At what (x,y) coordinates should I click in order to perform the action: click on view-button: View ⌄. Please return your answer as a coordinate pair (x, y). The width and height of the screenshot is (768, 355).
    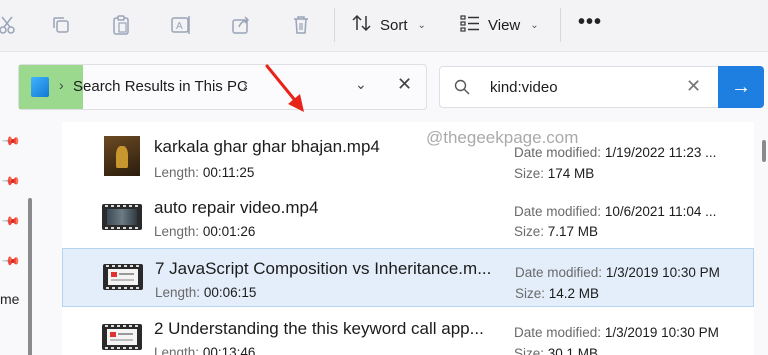
    Looking at the image, I should click on (499, 25).